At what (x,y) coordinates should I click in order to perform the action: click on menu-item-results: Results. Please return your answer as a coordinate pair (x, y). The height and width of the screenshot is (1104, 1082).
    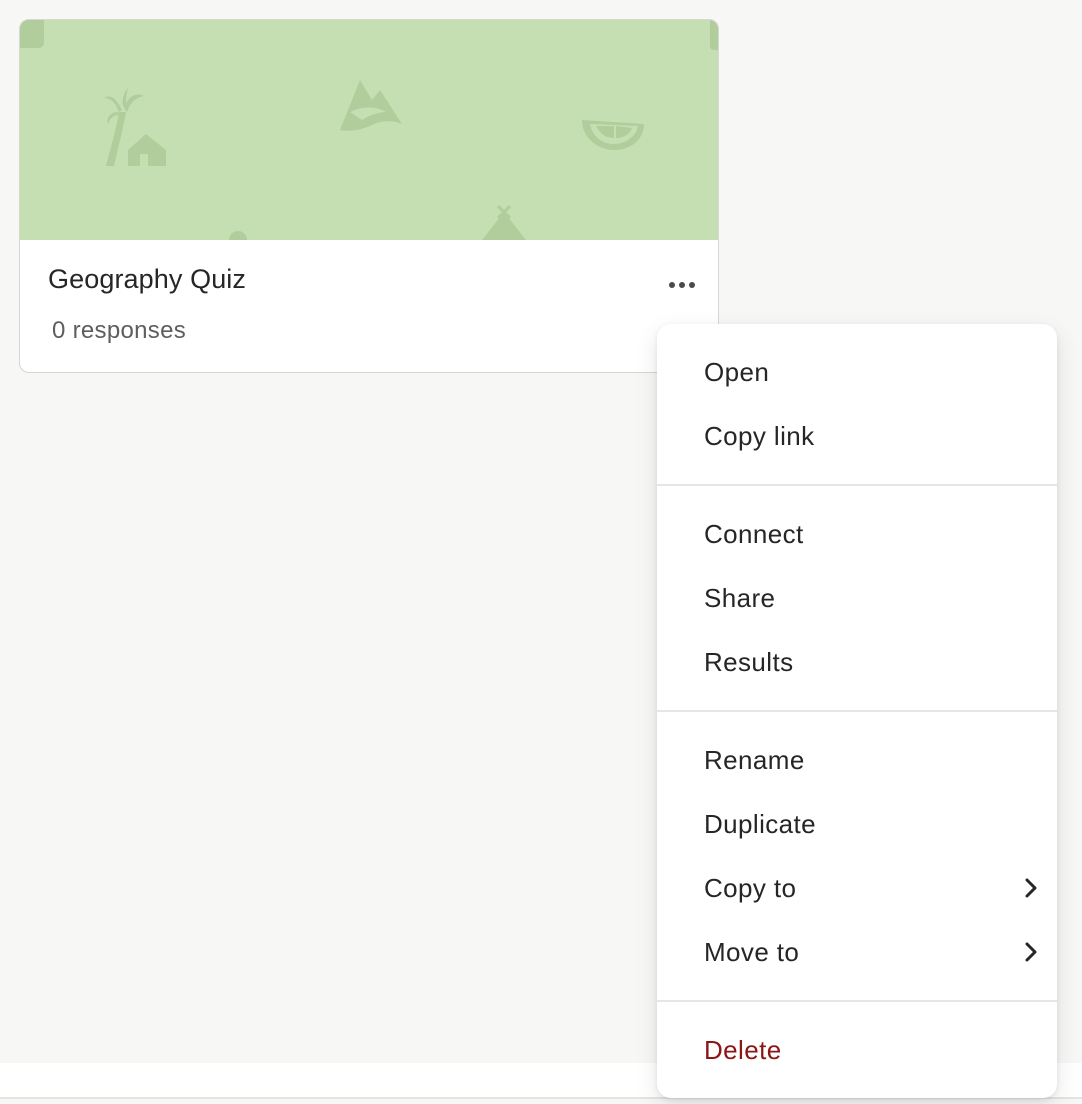
    Looking at the image, I should click on (857, 662).